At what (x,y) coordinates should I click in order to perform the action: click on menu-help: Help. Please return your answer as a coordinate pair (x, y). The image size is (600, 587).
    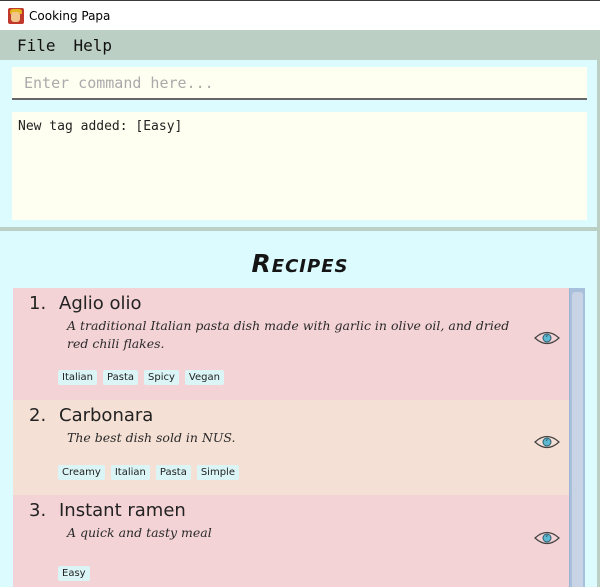
    Looking at the image, I should click on (93, 45).